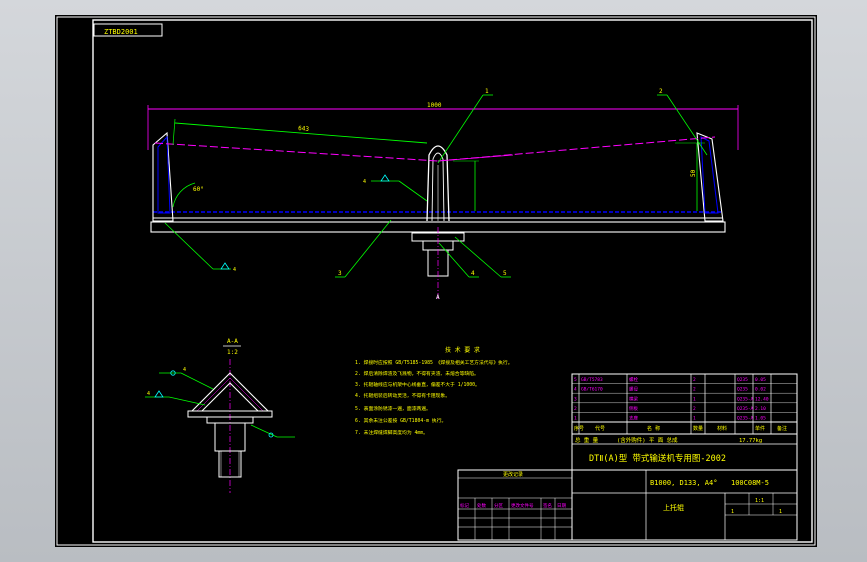  What do you see at coordinates (782, 428) in the screenshot?
I see `parts-header-cell: 备注` at bounding box center [782, 428].